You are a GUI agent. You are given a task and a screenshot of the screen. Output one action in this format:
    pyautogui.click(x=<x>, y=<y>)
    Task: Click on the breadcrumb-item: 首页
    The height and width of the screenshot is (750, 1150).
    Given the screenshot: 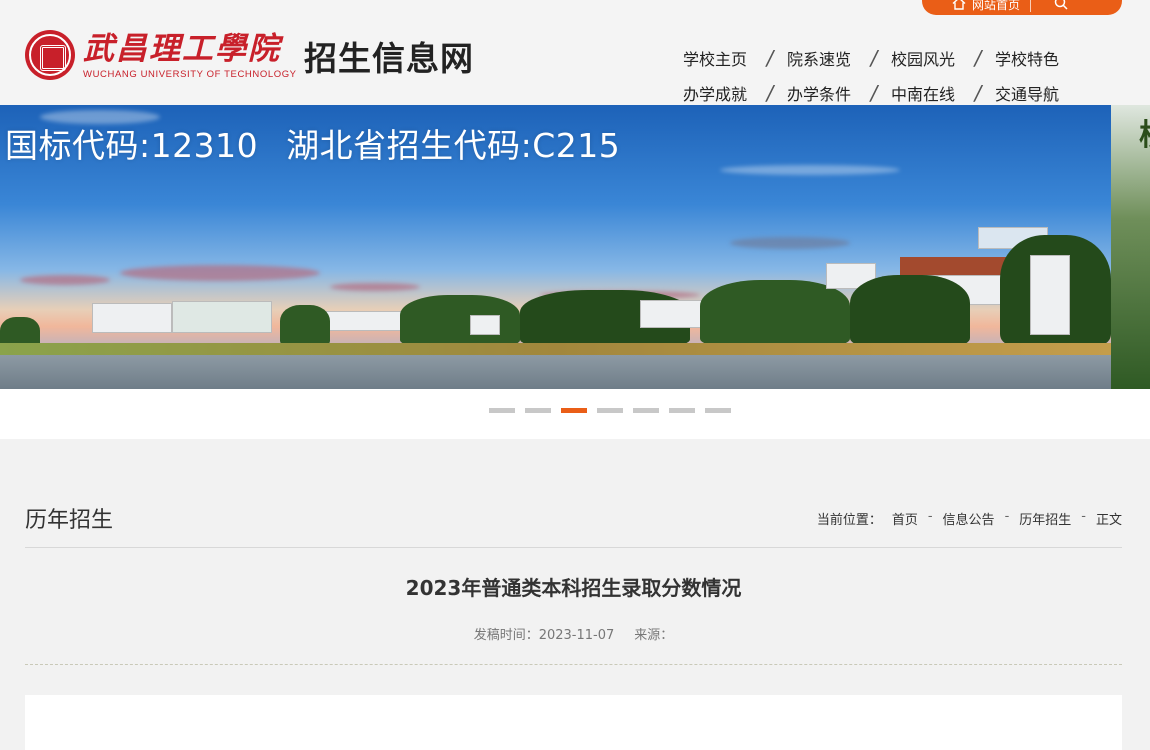 What is the action you would take?
    pyautogui.click(x=905, y=518)
    